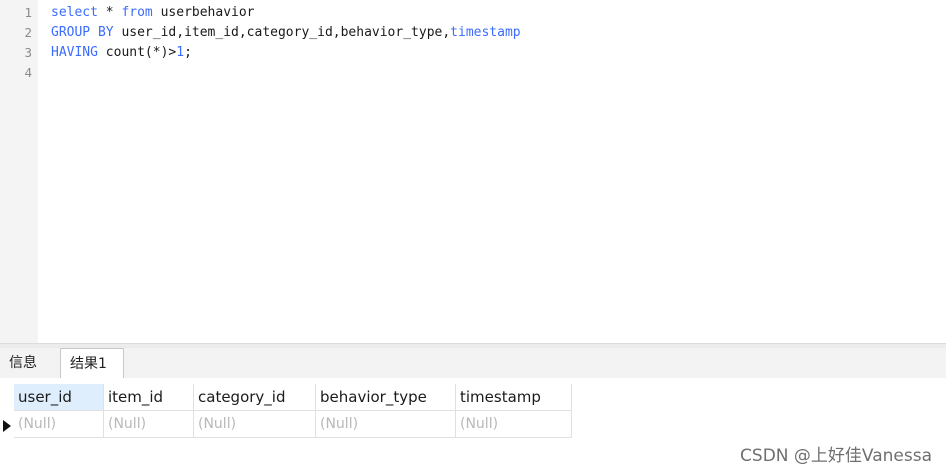 This screenshot has height=471, width=946. Describe the element at coordinates (255, 397) in the screenshot. I see `column-header-category-id: category_id` at that location.